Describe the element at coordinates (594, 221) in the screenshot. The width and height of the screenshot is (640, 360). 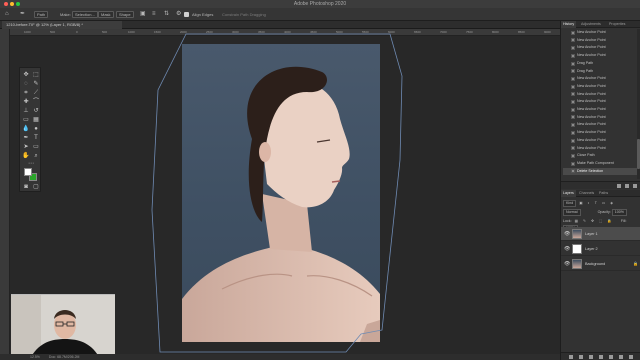
I see `lock-icons: ▦ ✎ ✥ ⬚ 🔒` at that location.